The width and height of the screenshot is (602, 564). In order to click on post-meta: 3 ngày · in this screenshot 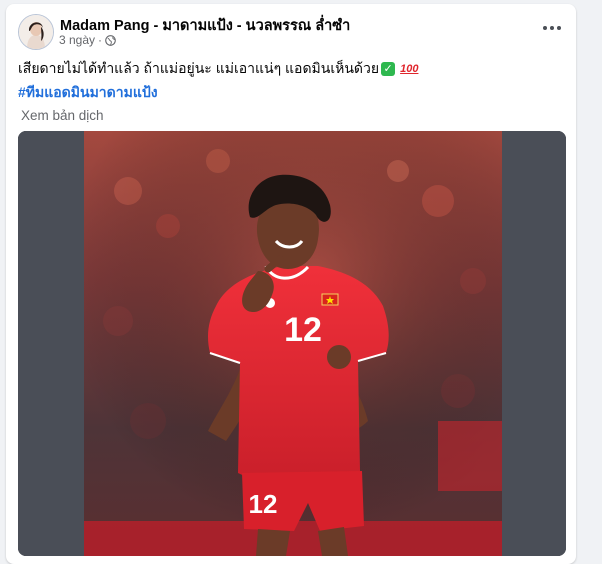, I will do `click(87, 40)`.